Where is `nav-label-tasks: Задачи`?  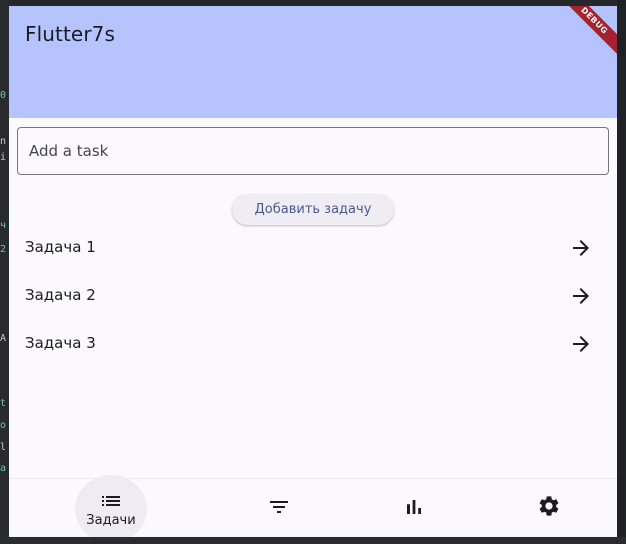 nav-label-tasks: Задачи is located at coordinates (111, 520).